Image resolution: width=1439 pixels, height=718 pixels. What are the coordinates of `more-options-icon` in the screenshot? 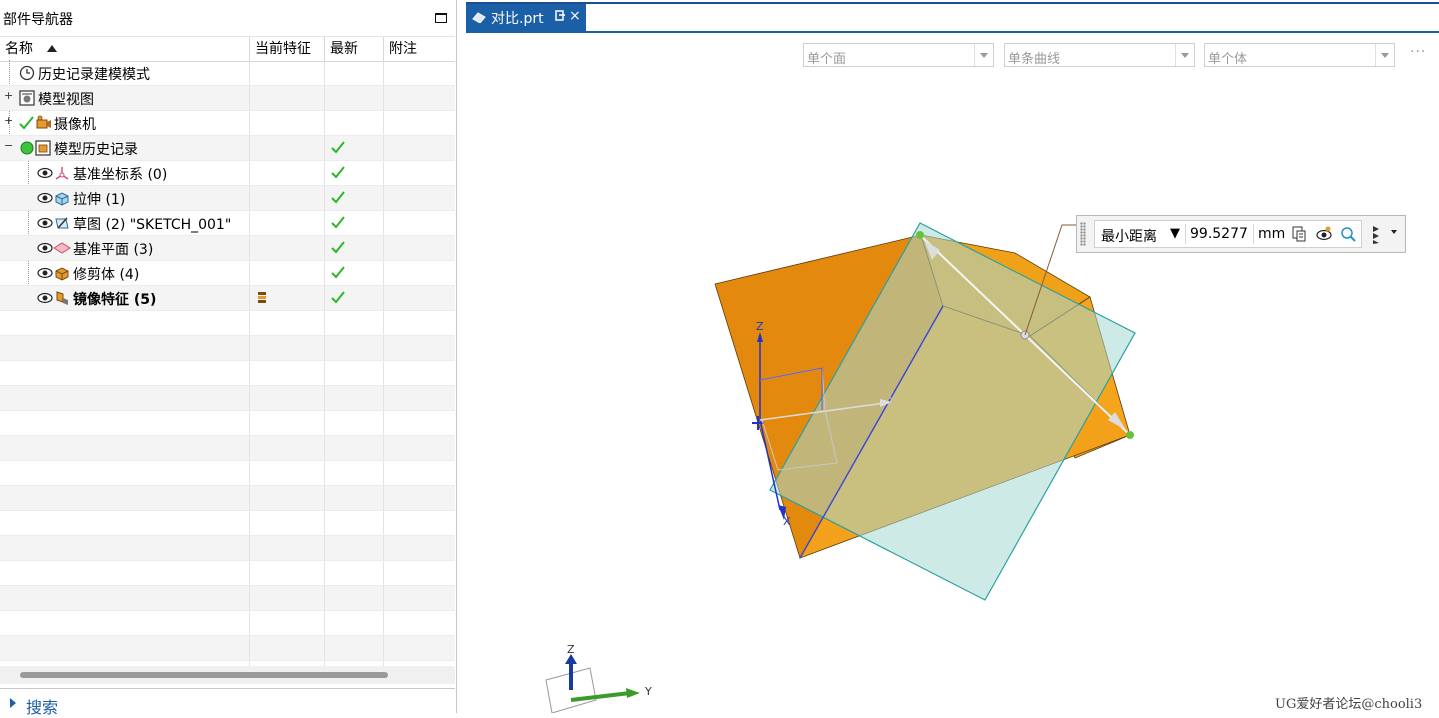 It's located at (1378, 234).